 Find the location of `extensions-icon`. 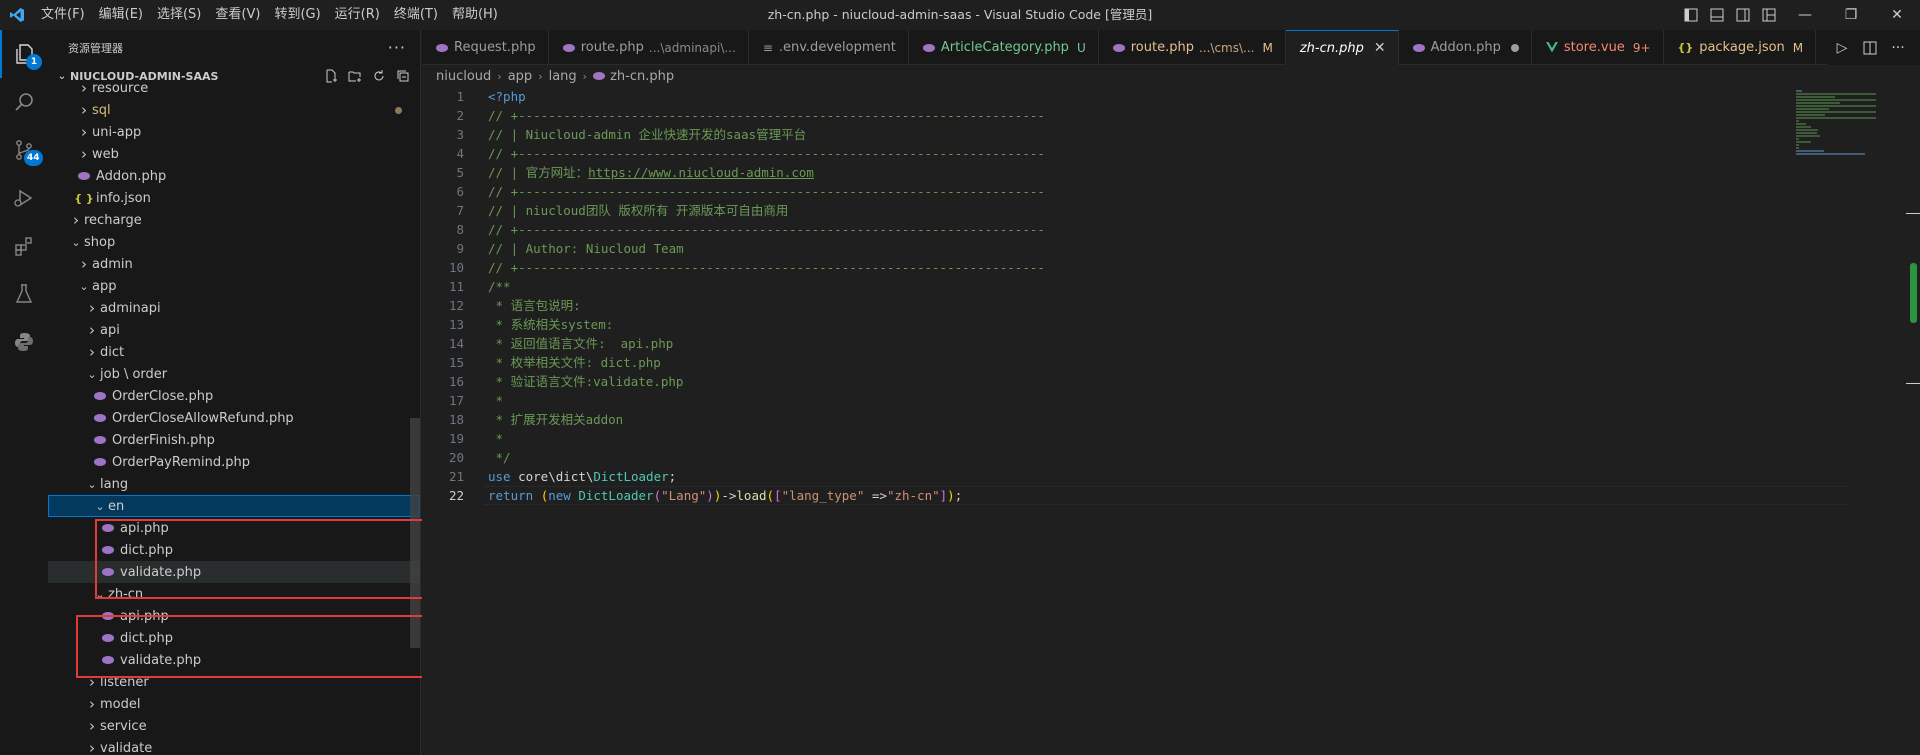

extensions-icon is located at coordinates (24, 246).